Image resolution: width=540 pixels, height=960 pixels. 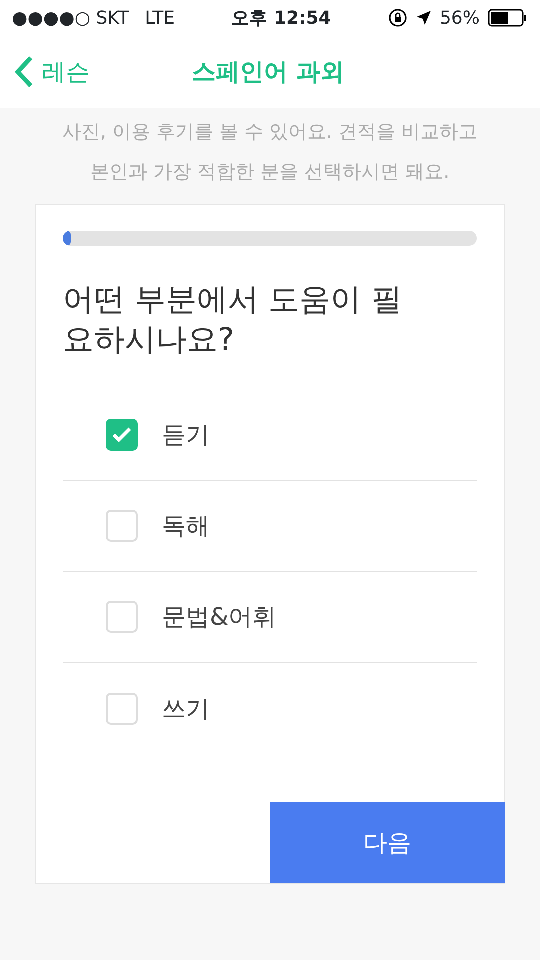 I want to click on back-chevron-icon, so click(x=24, y=72).